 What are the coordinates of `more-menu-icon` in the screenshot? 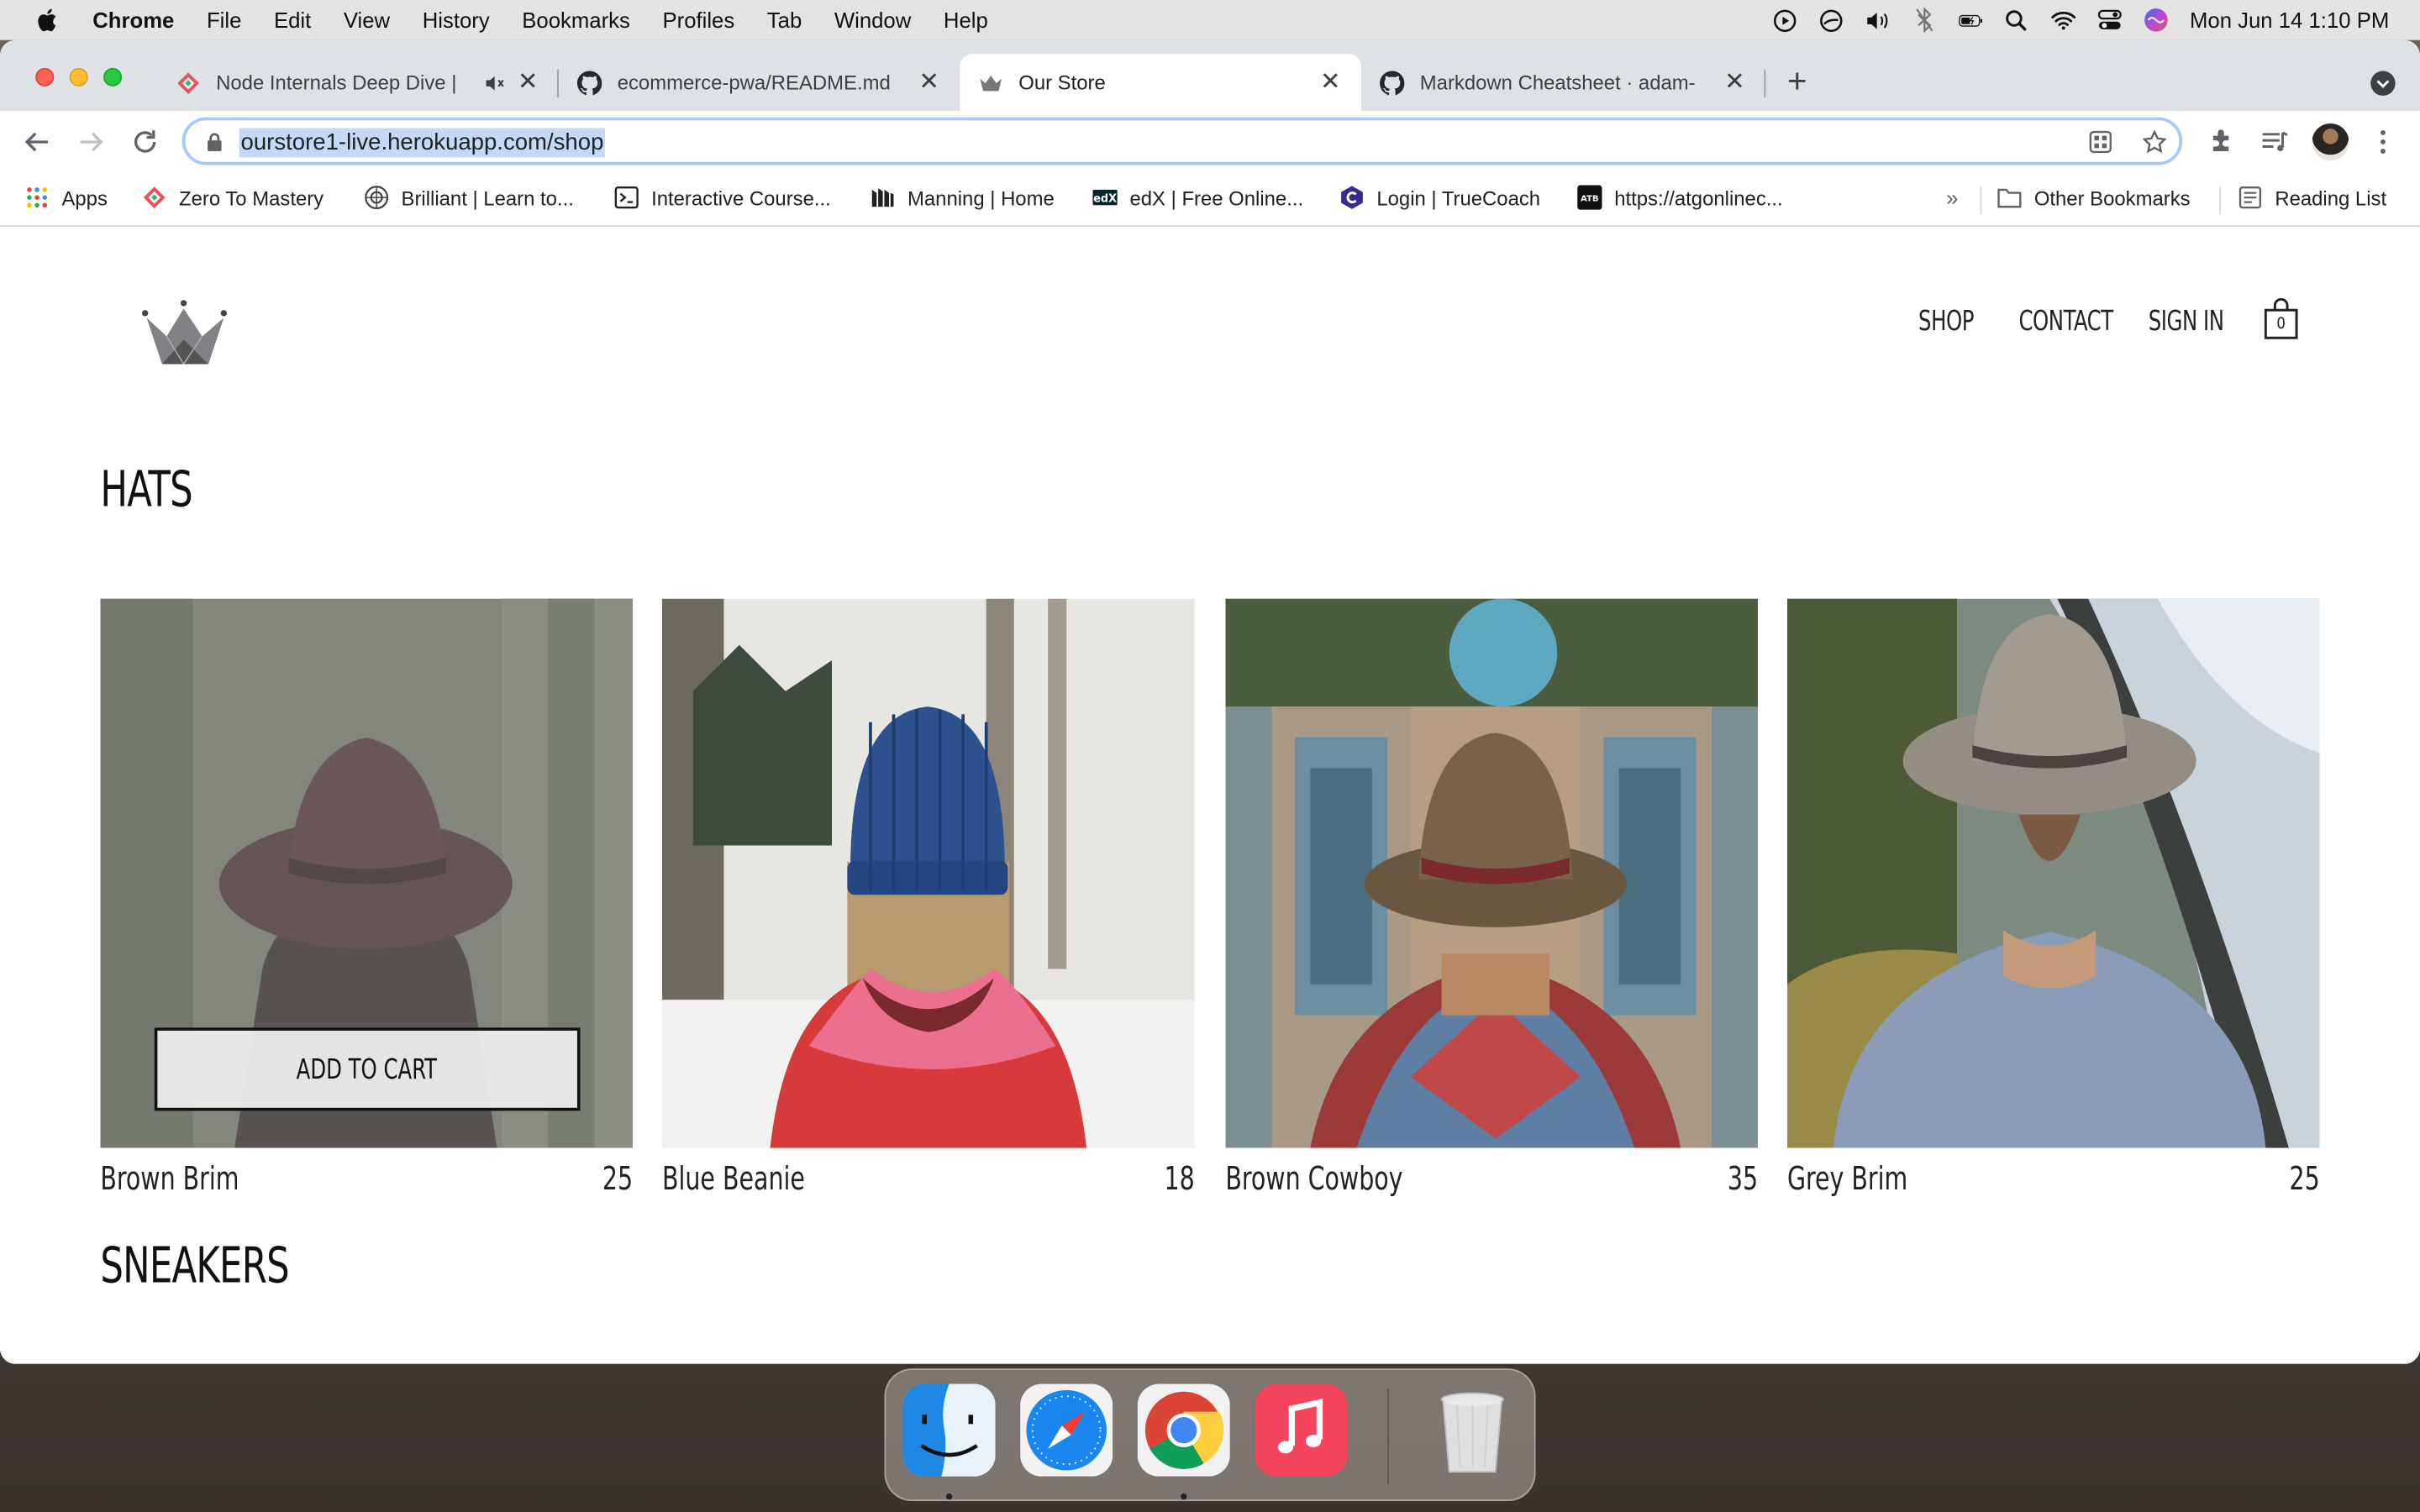 It's located at (2384, 142).